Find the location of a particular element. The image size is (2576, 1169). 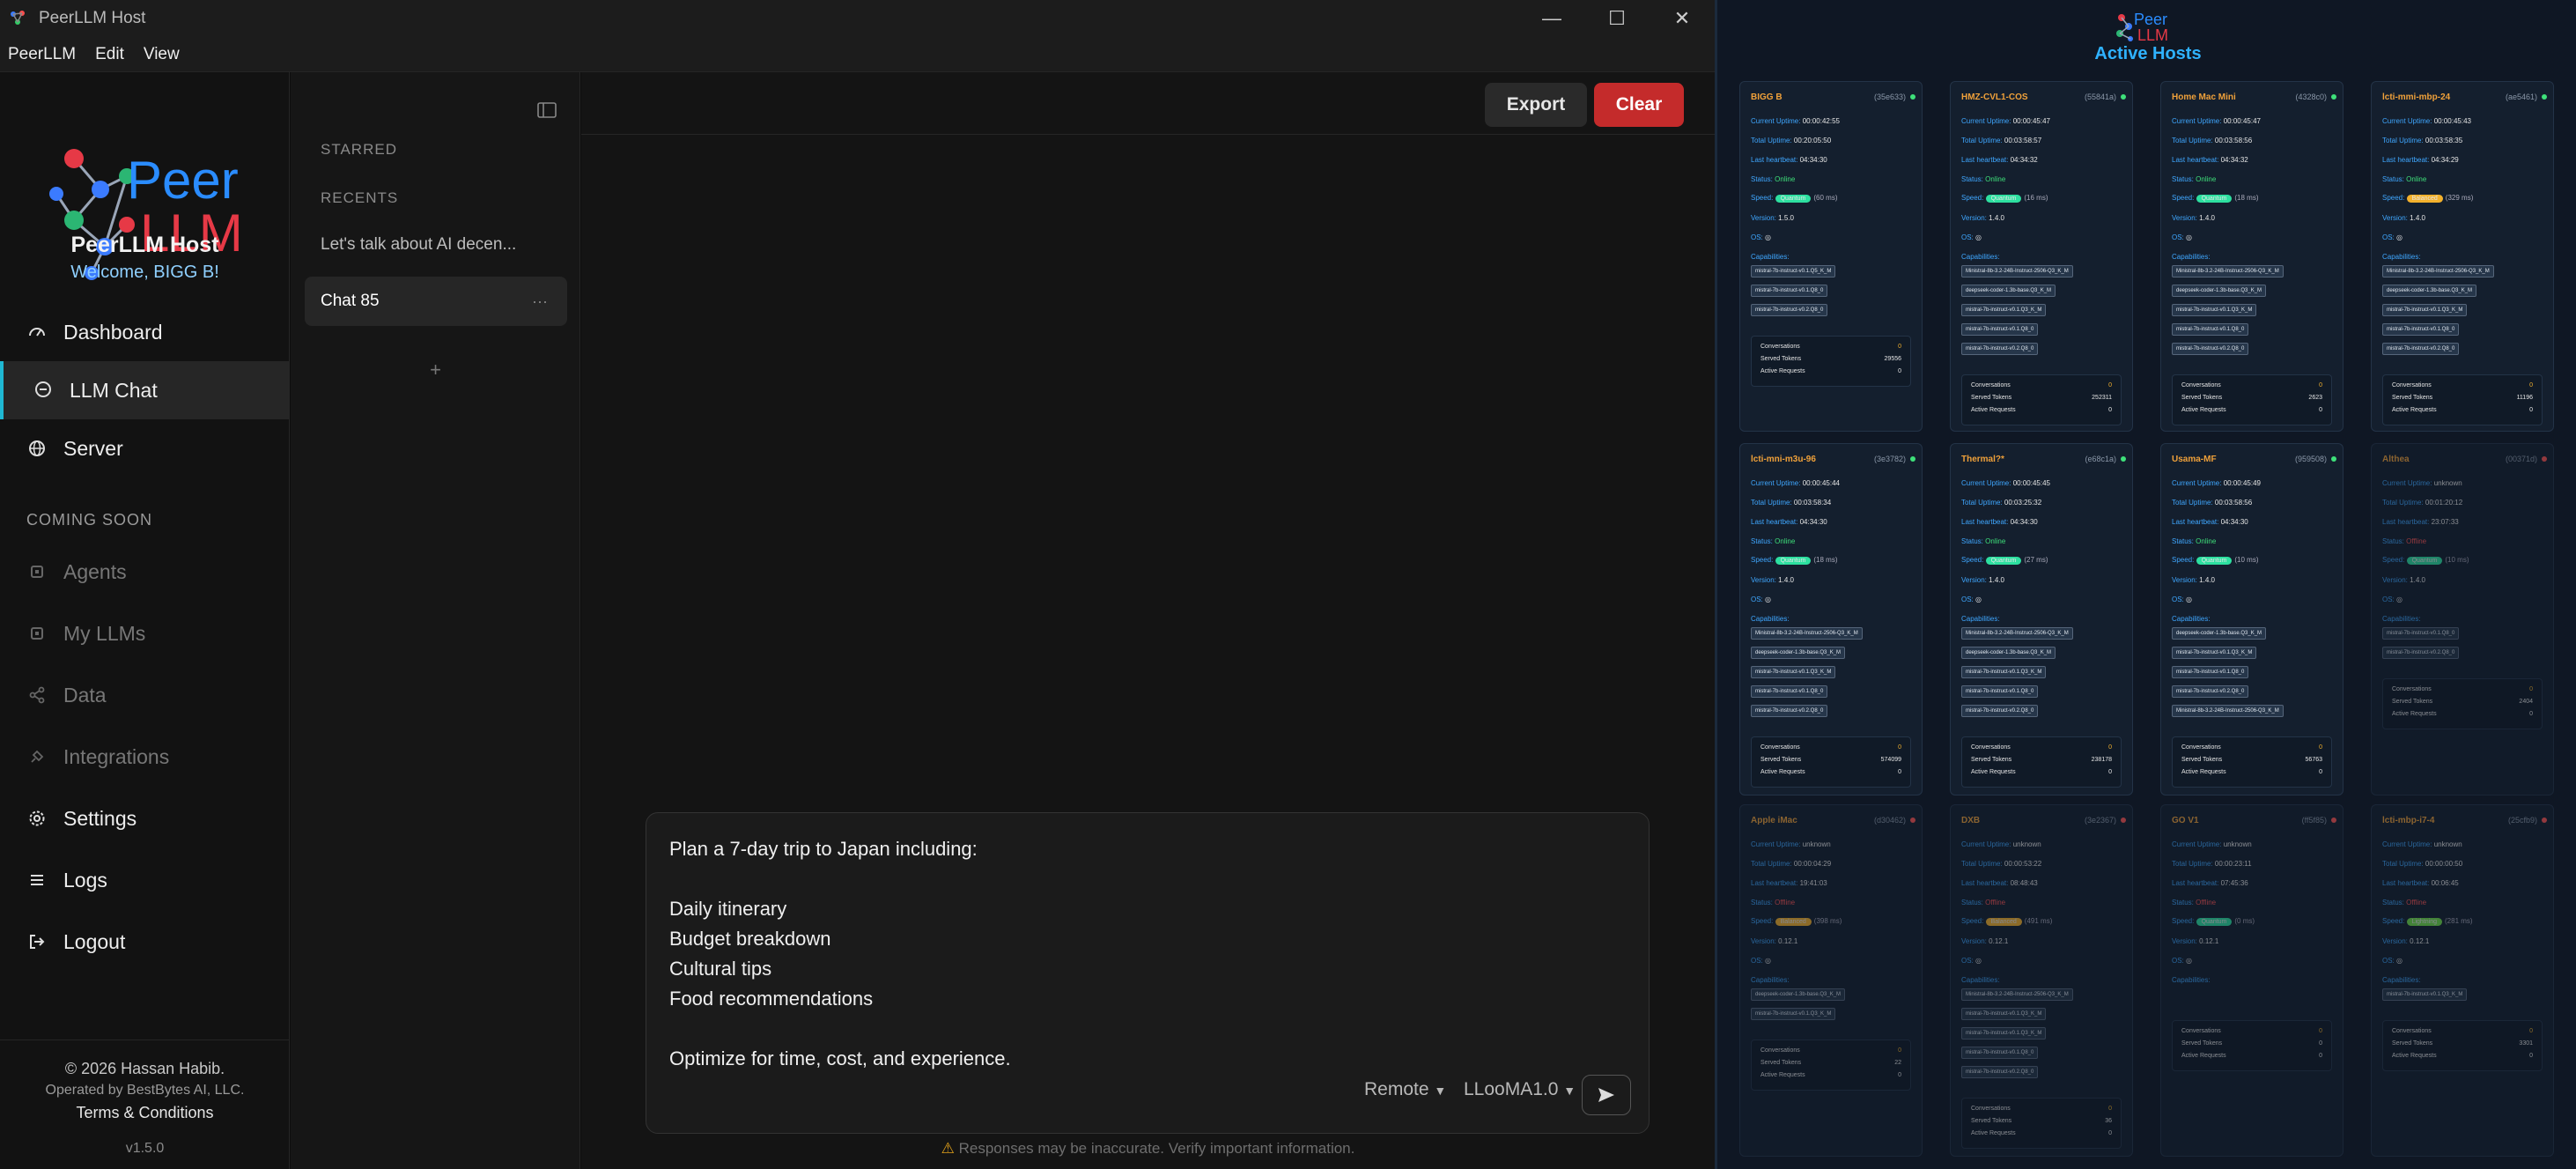

nav-logs: Logs is located at coordinates (145, 880).